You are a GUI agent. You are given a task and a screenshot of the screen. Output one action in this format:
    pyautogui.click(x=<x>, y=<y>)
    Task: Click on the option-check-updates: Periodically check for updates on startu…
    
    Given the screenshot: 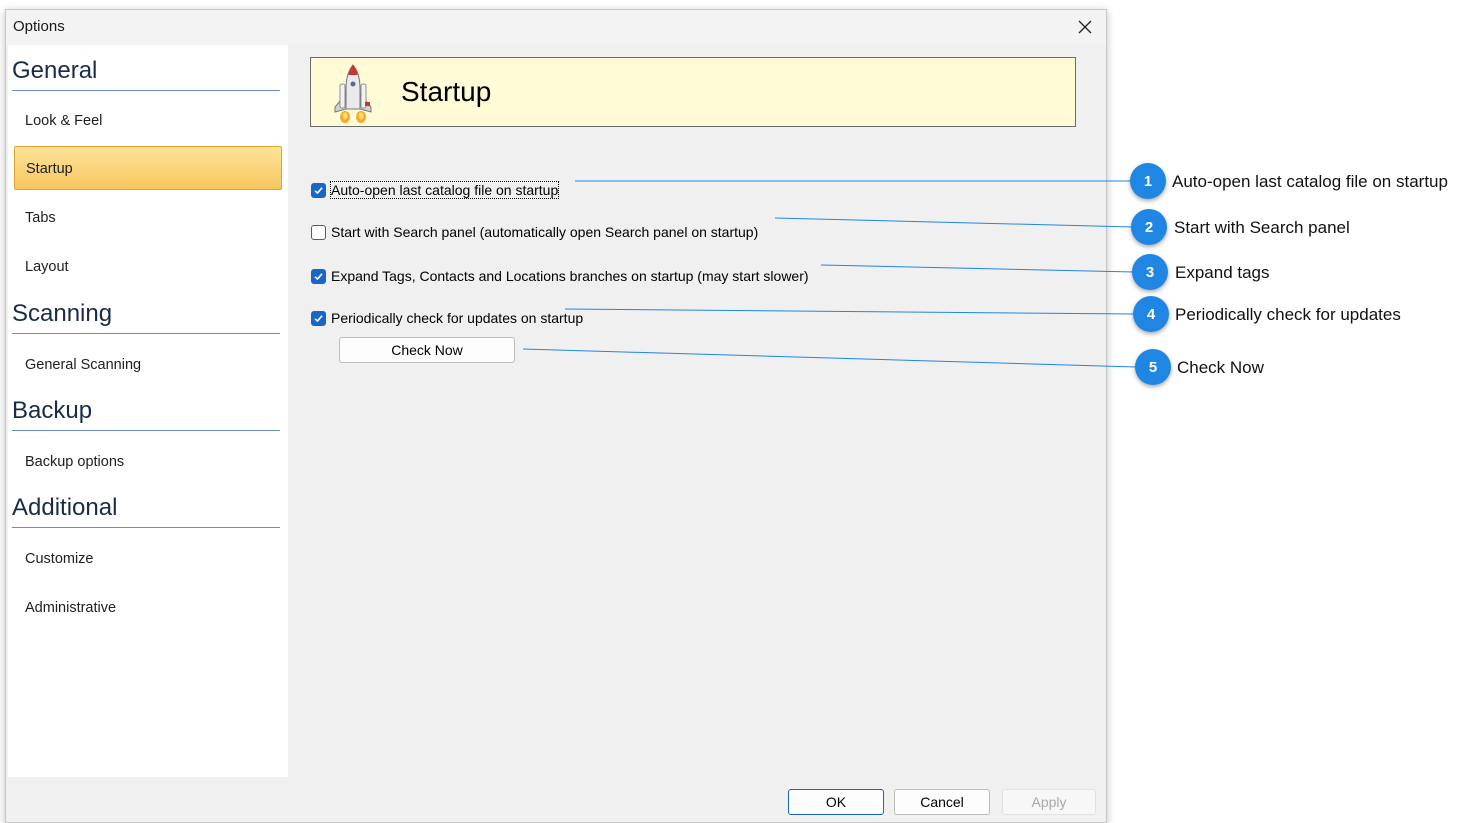 What is the action you would take?
    pyautogui.click(x=447, y=318)
    